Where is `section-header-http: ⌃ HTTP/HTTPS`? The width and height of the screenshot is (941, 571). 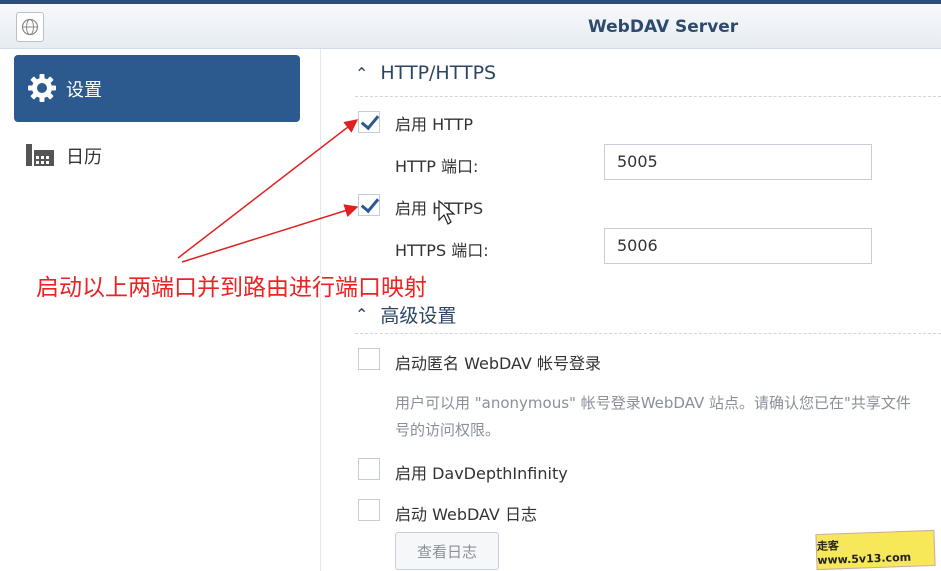
section-header-http: ⌃ HTTP/HTTPS is located at coordinates (425, 73).